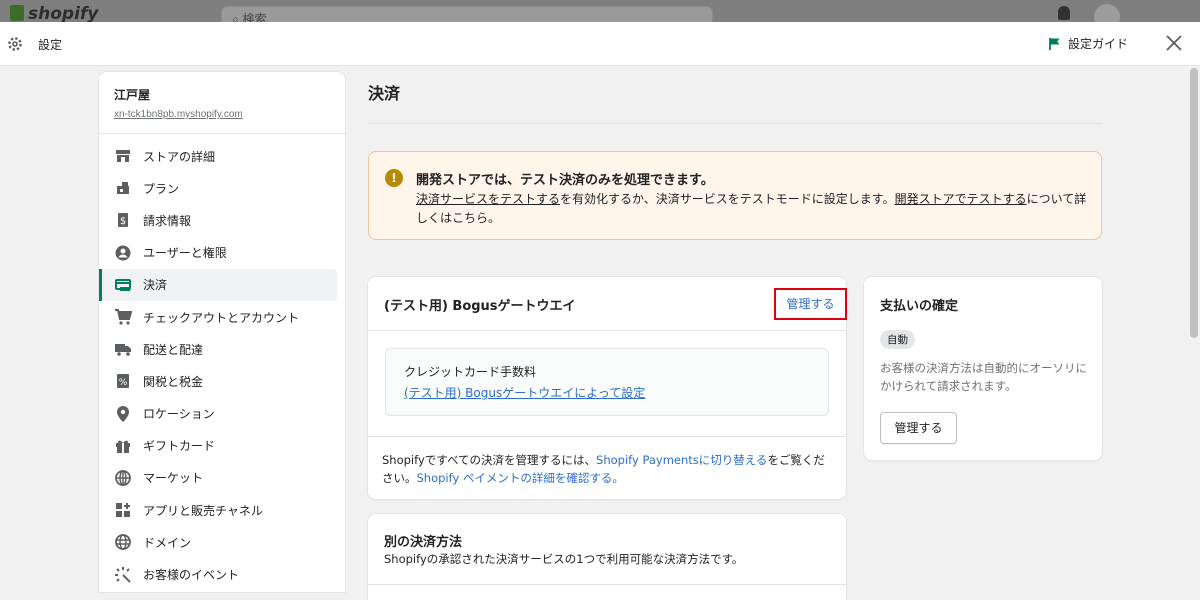 This screenshot has height=600, width=1200. Describe the element at coordinates (203, 510) in the screenshot. I see `sidebar-item-label: アプリと販売チャネル` at that location.